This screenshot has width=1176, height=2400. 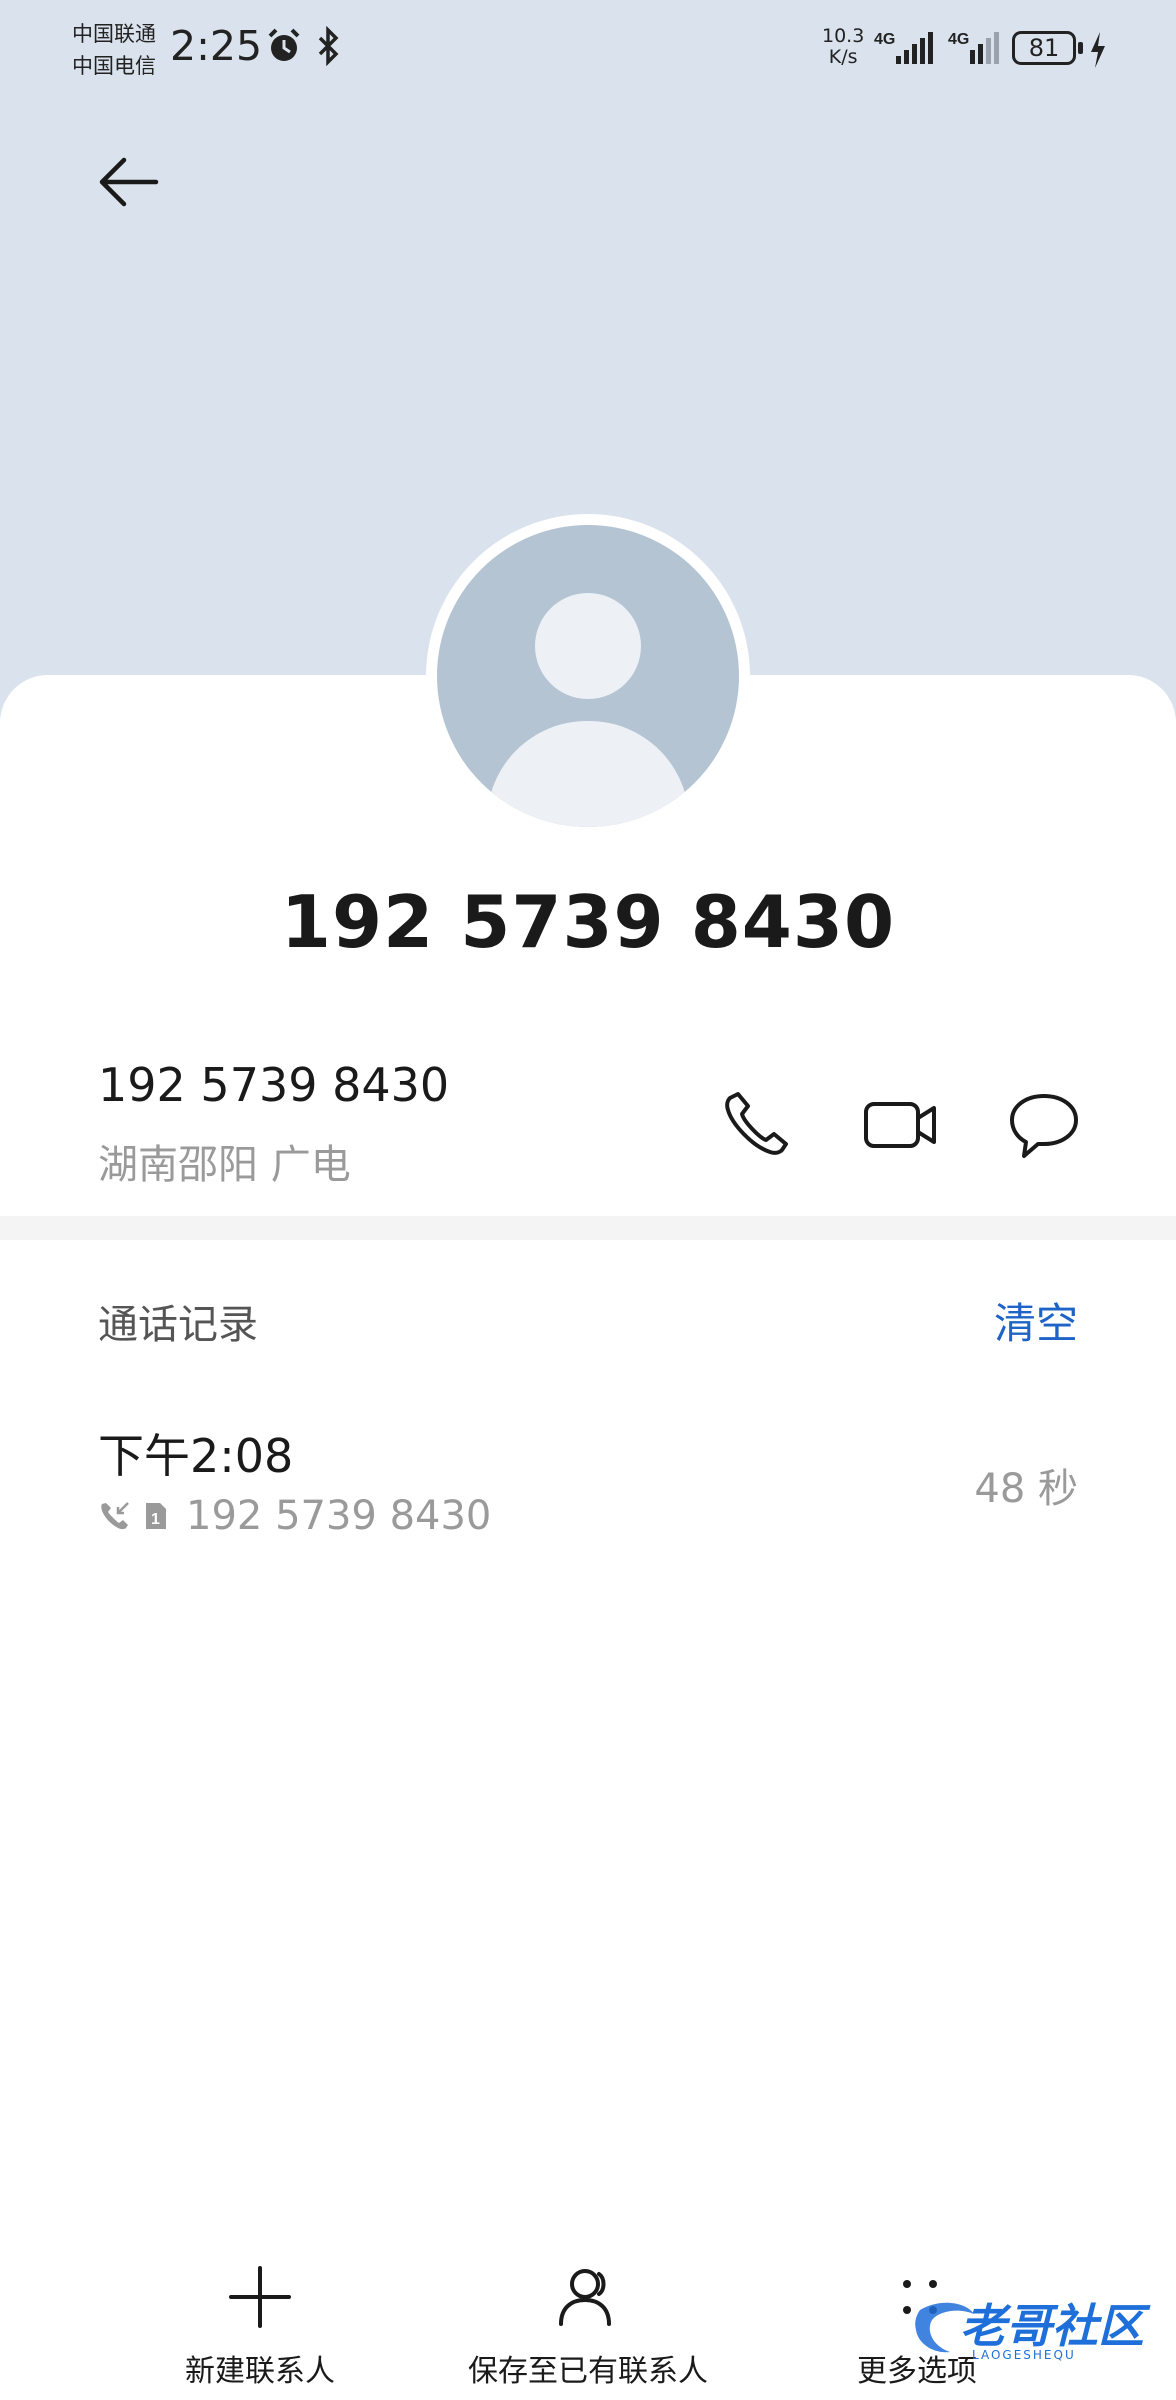 I want to click on section-divider, so click(x=588, y=1228).